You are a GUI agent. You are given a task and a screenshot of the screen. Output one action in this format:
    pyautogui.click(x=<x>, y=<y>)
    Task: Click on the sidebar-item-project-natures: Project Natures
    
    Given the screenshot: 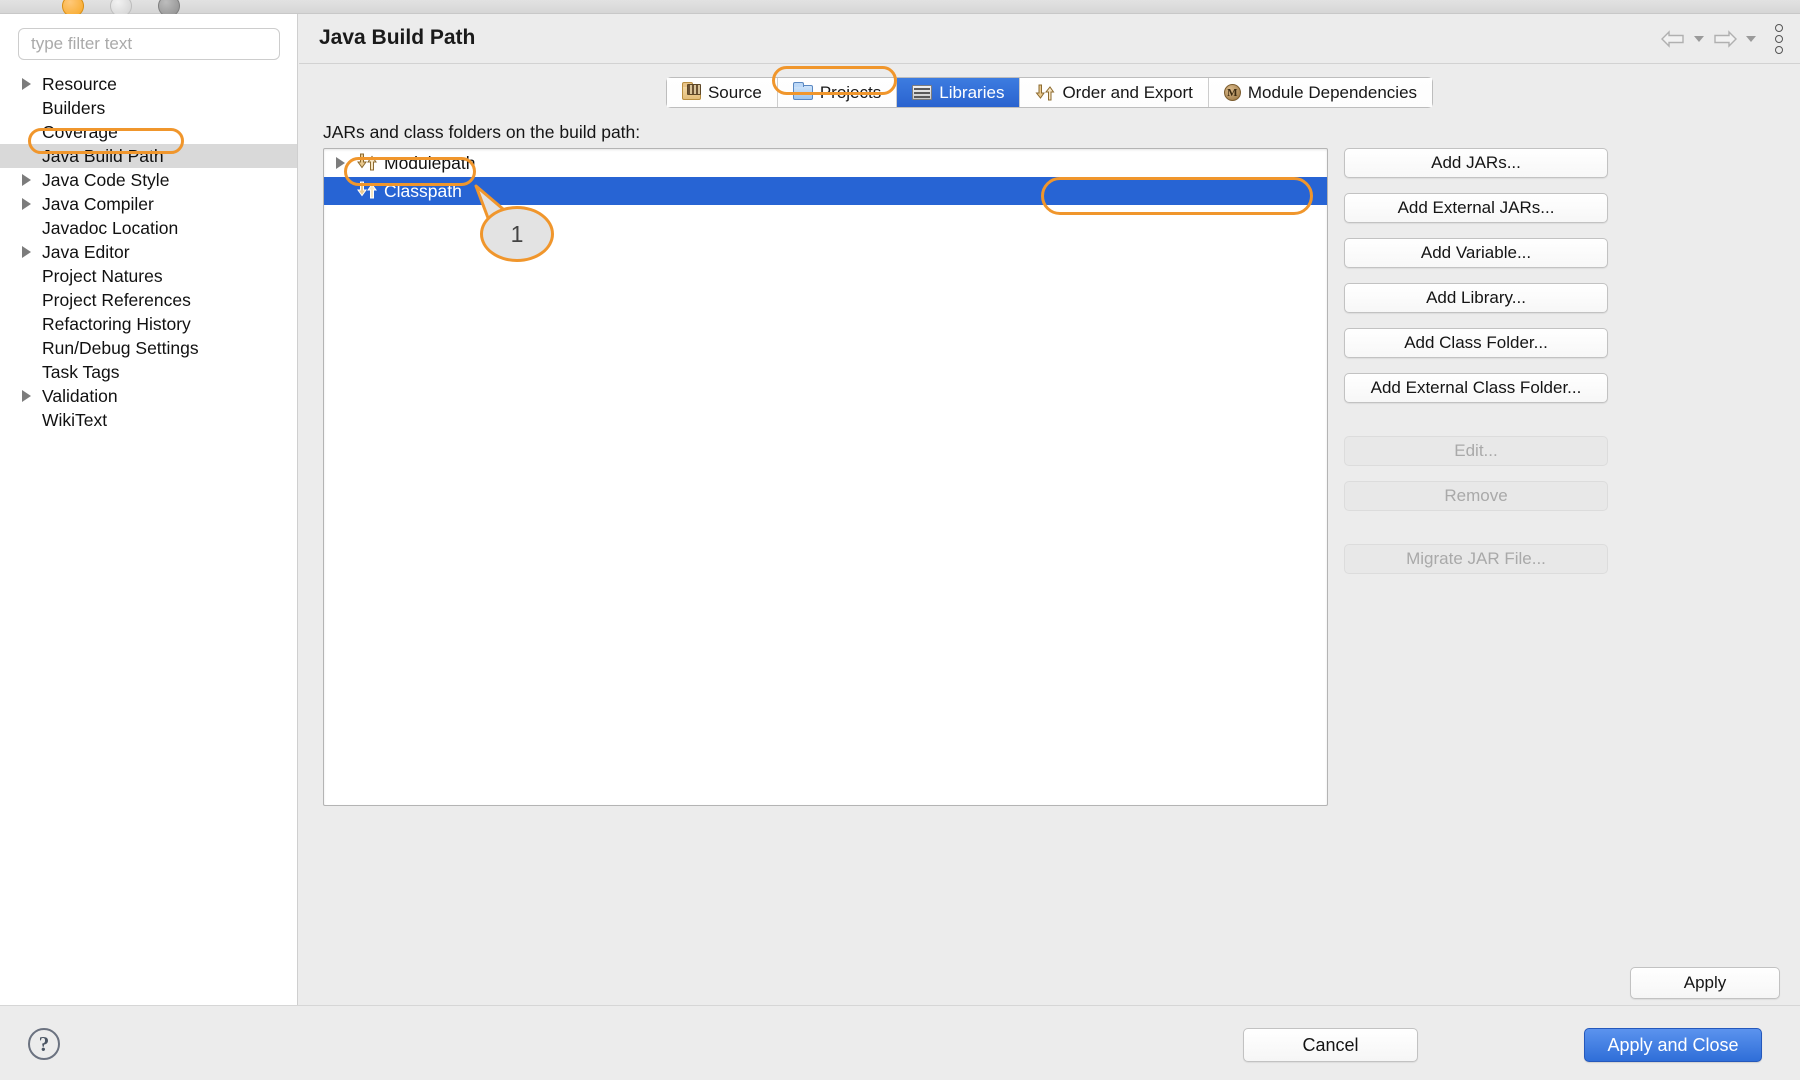 What is the action you would take?
    pyautogui.click(x=148, y=276)
    